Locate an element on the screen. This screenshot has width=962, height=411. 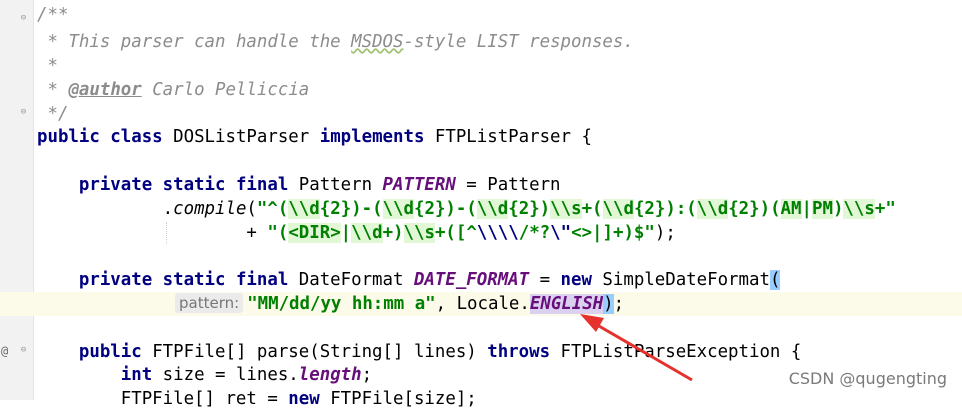
annotation-arrow-icon is located at coordinates (636, 348).